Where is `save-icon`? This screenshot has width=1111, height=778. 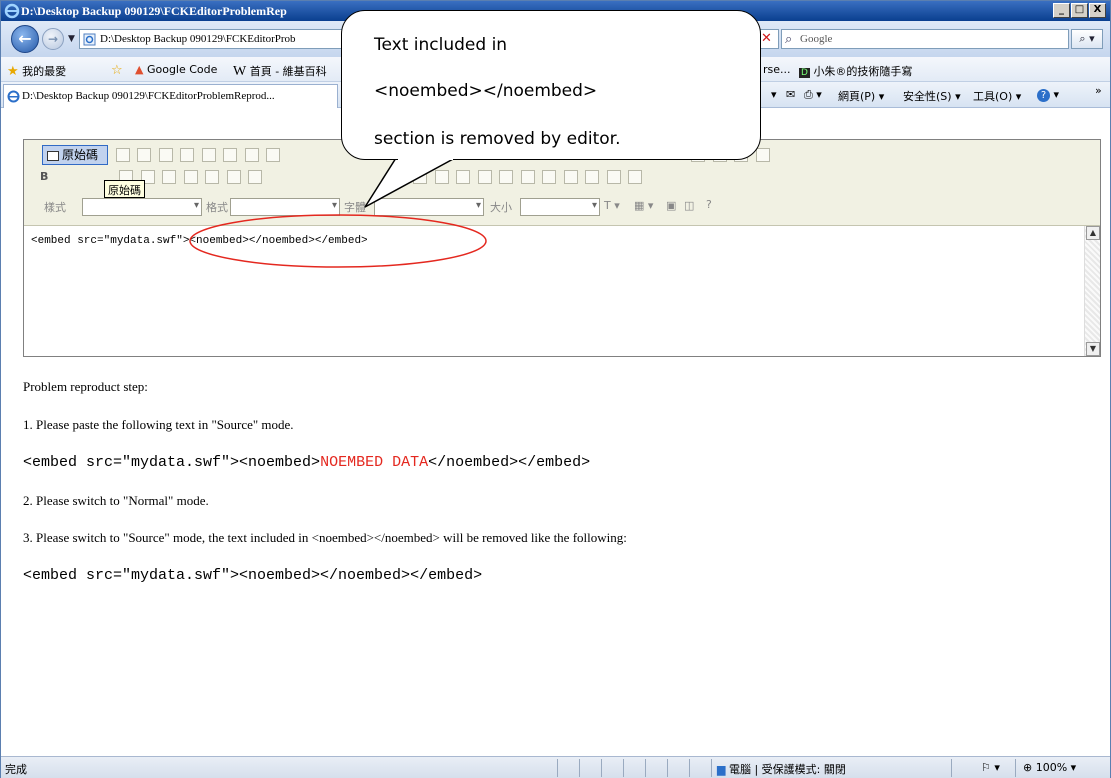
save-icon is located at coordinates (144, 155).